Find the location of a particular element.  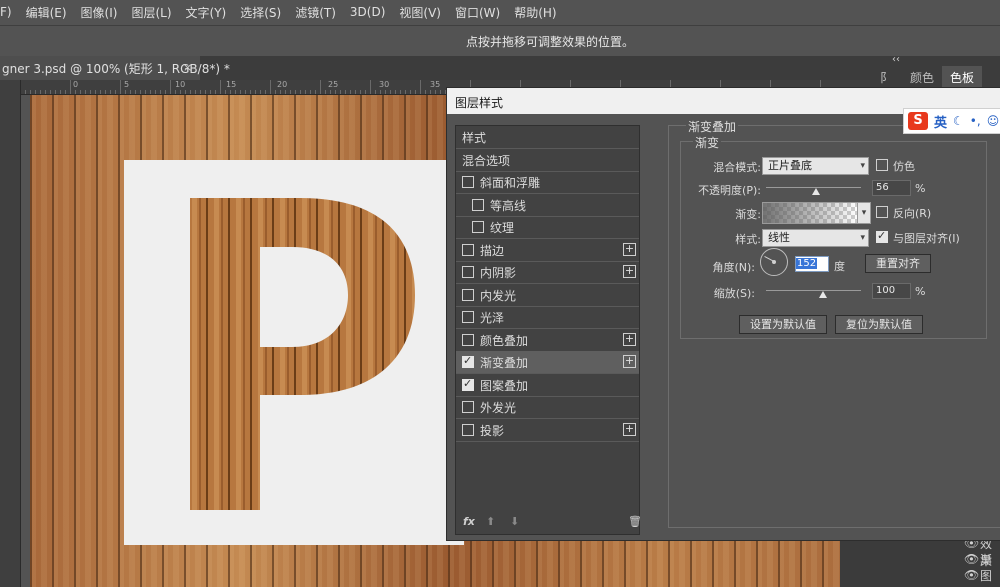

style-label: 图案叠加 is located at coordinates (504, 385).